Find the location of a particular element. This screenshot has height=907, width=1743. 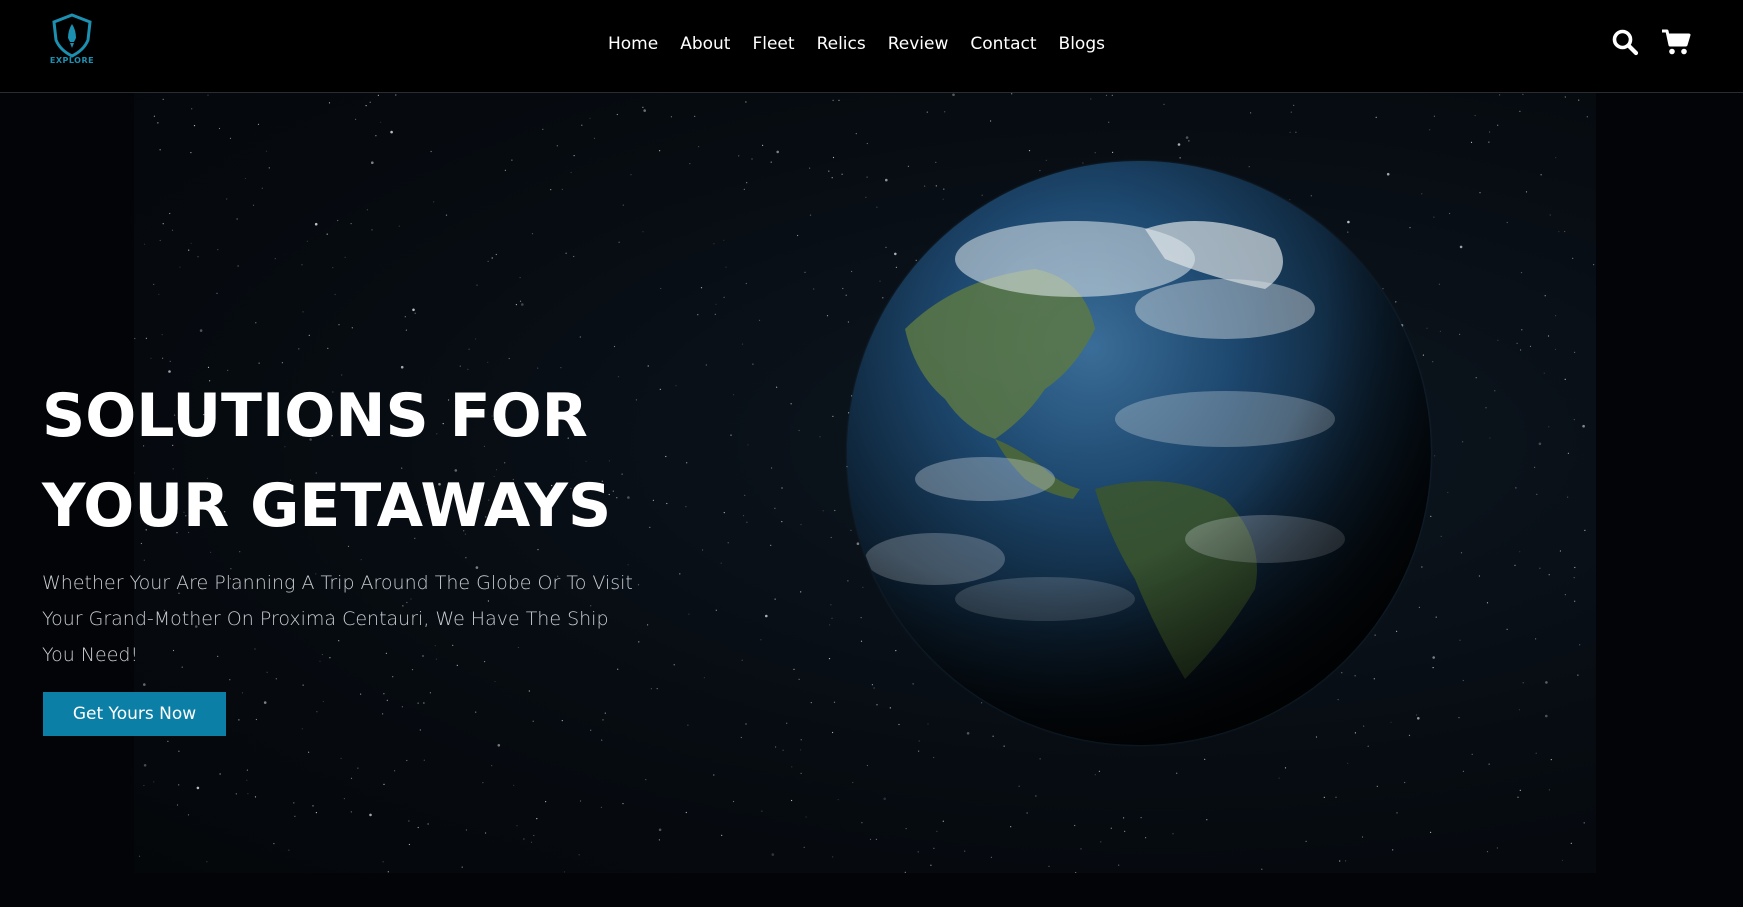

nav-home: Home is located at coordinates (633, 44).